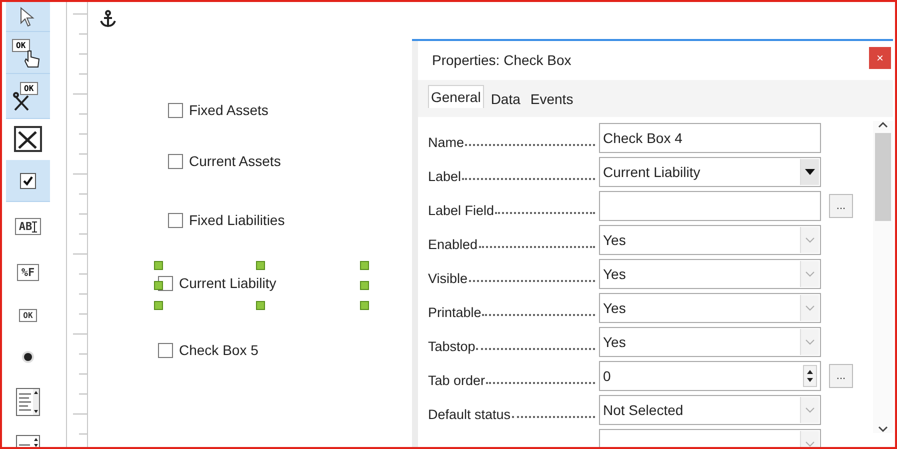  What do you see at coordinates (218, 110) in the screenshot?
I see `form-checkbox: Fixed Assets` at bounding box center [218, 110].